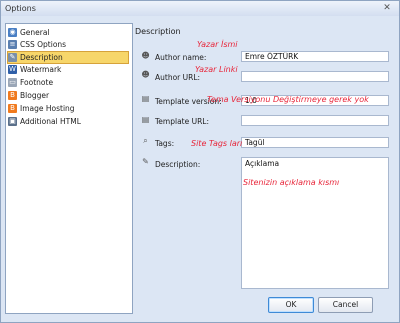  What do you see at coordinates (20, 8) in the screenshot?
I see `window-title: Options` at bounding box center [20, 8].